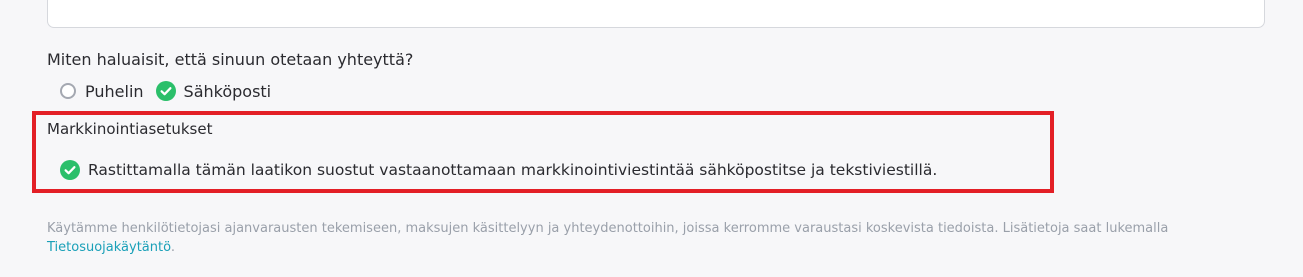 The image size is (1303, 277). What do you see at coordinates (109, 247) in the screenshot?
I see `privacy-policy-link: Tietosuojakäytäntö` at bounding box center [109, 247].